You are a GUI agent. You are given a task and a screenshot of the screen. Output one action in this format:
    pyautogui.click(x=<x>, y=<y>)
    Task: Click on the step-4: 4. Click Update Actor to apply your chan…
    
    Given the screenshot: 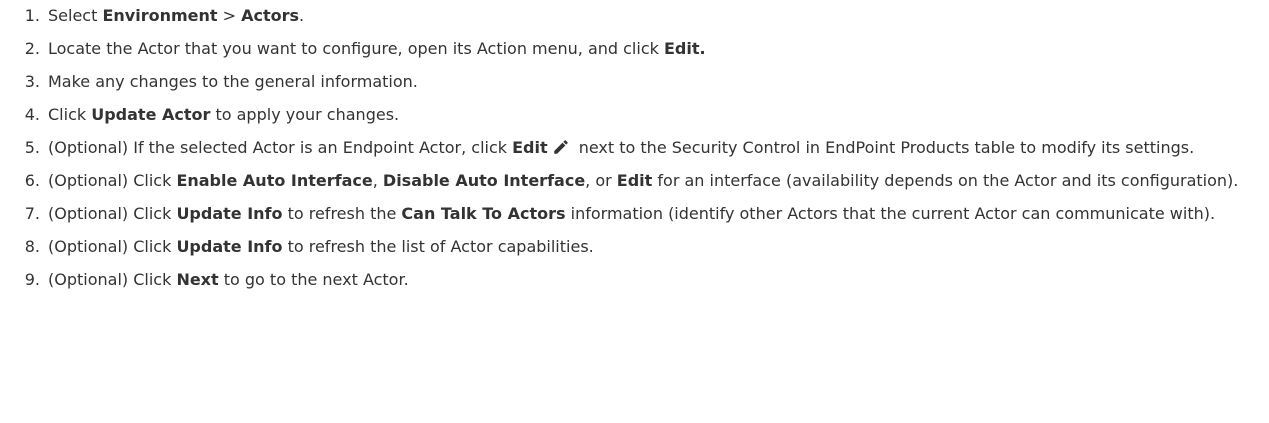 What is the action you would take?
    pyautogui.click(x=634, y=115)
    